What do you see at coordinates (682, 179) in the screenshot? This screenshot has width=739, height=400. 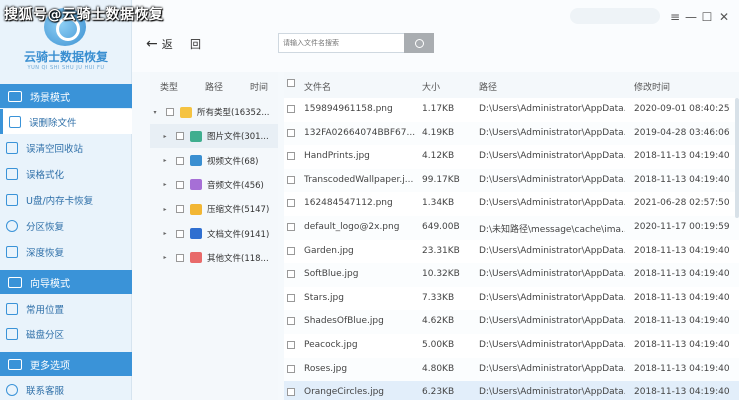 I see `cell-modified: 2018-11-13 04:19:40` at bounding box center [682, 179].